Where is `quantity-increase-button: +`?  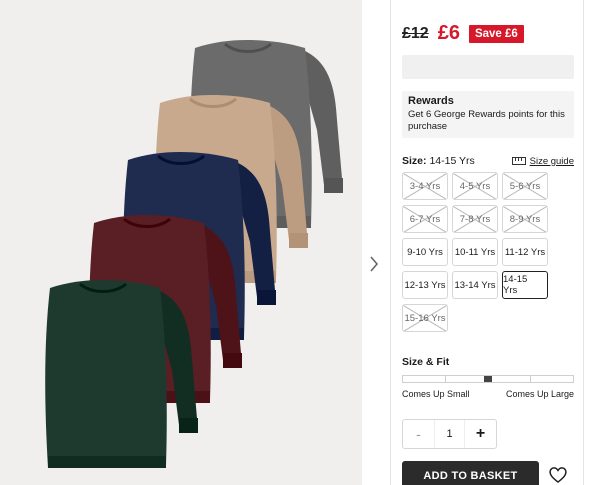 quantity-increase-button: + is located at coordinates (480, 434).